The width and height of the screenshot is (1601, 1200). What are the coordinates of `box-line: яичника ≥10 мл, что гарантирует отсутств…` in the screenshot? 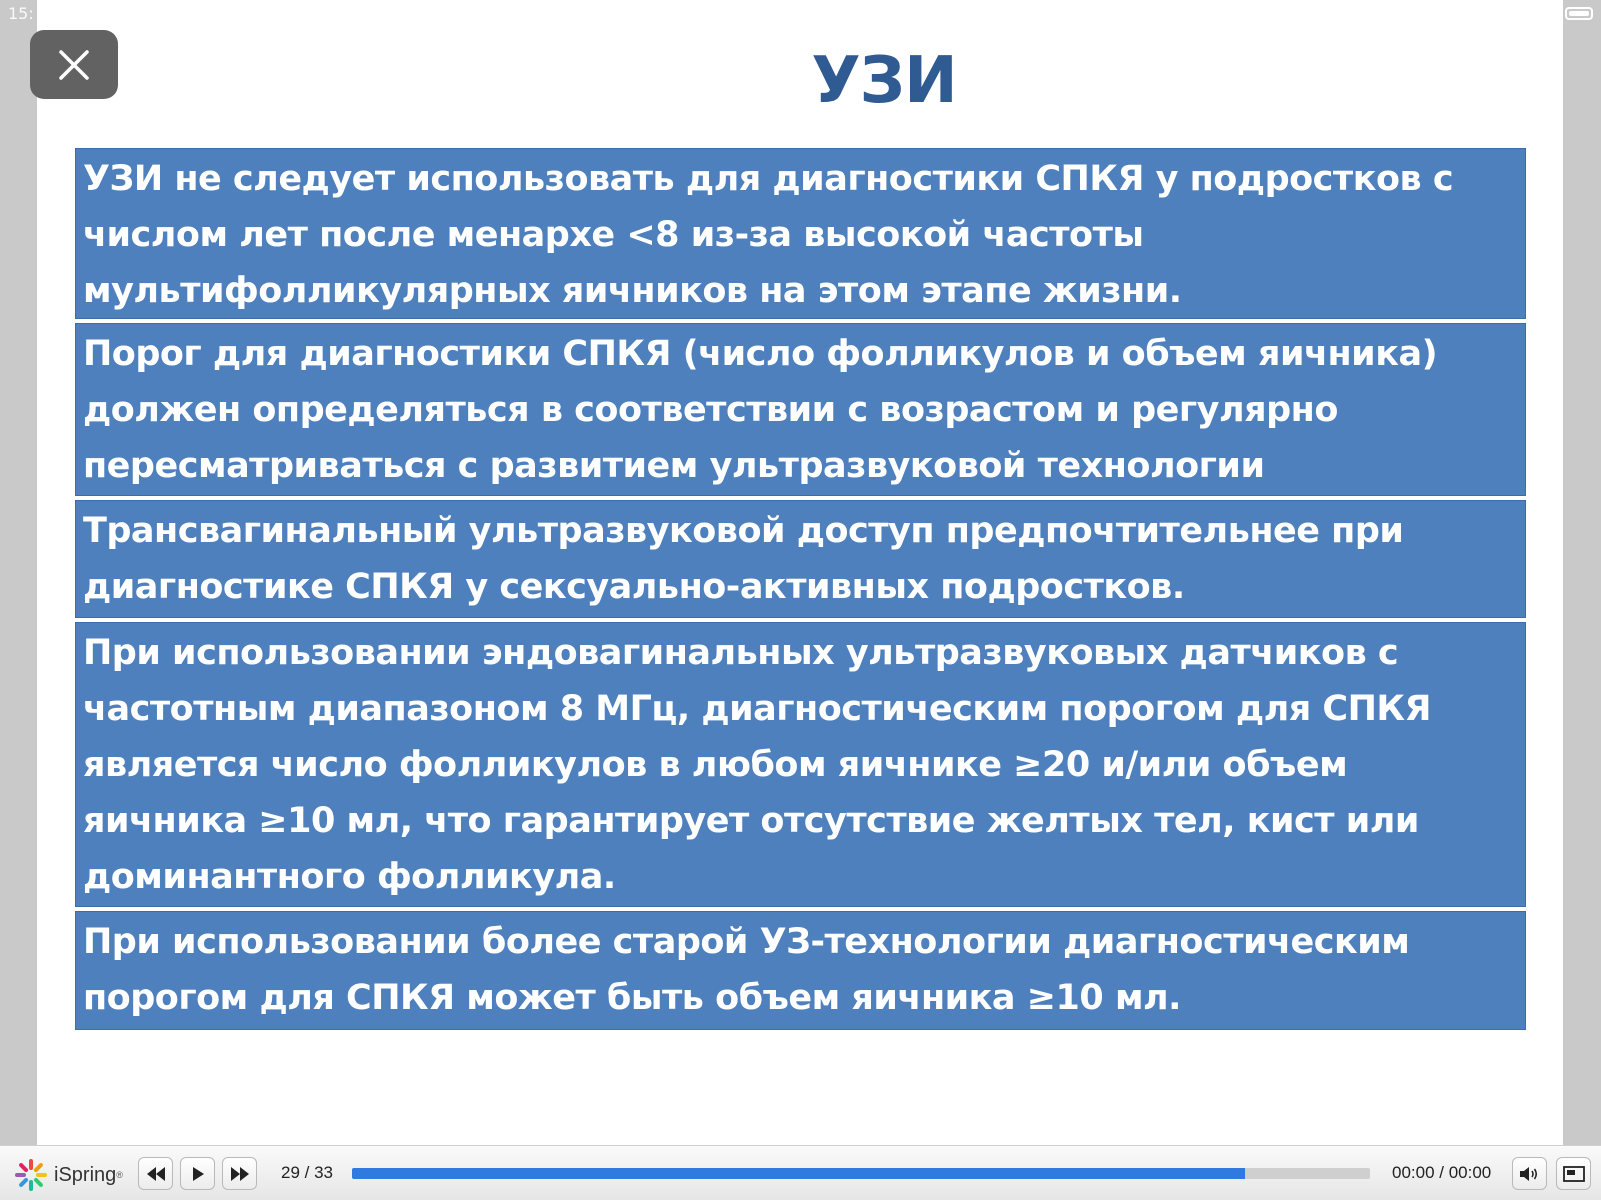 It's located at (751, 821).